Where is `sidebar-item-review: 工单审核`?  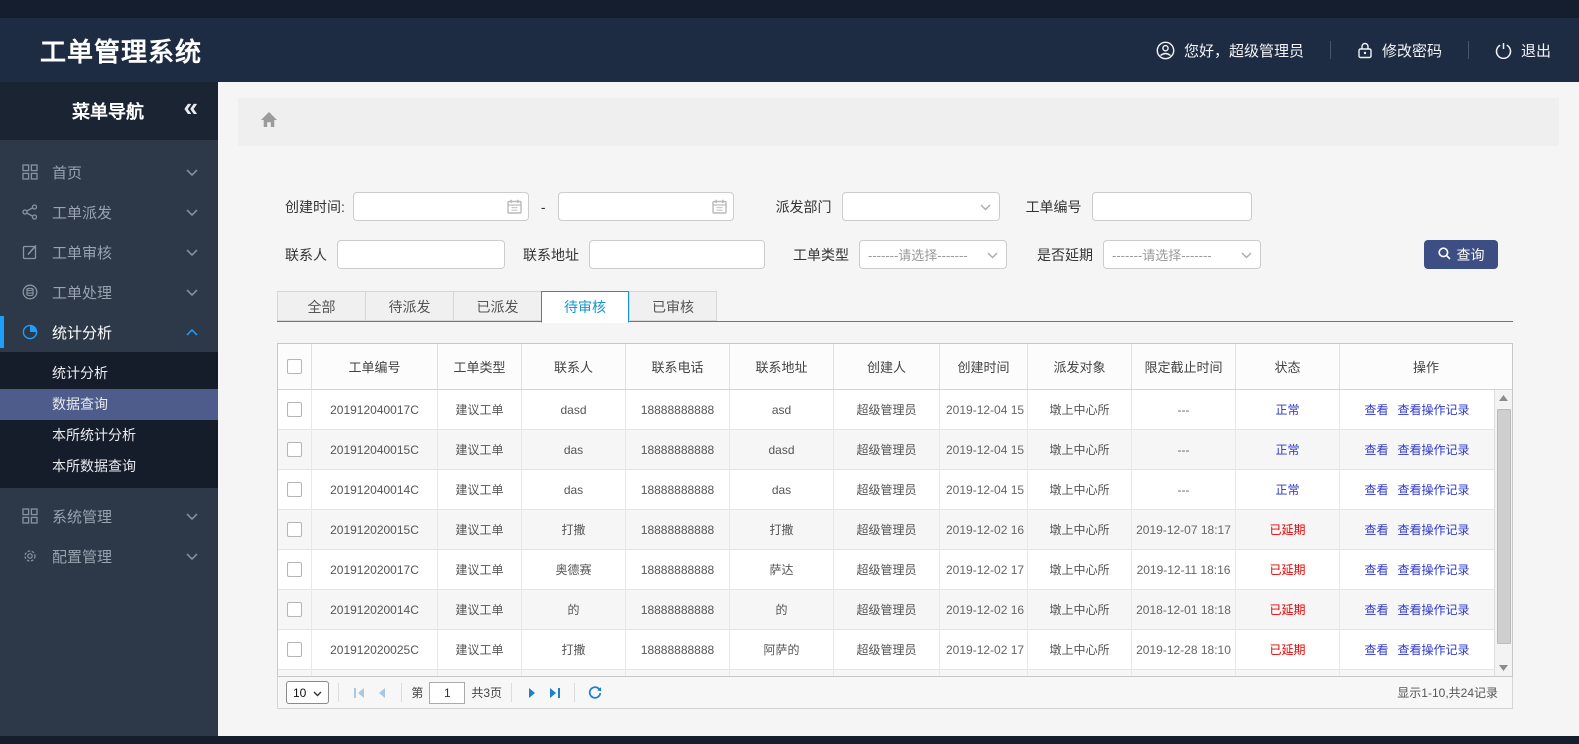
sidebar-item-review: 工单审核 is located at coordinates (109, 252).